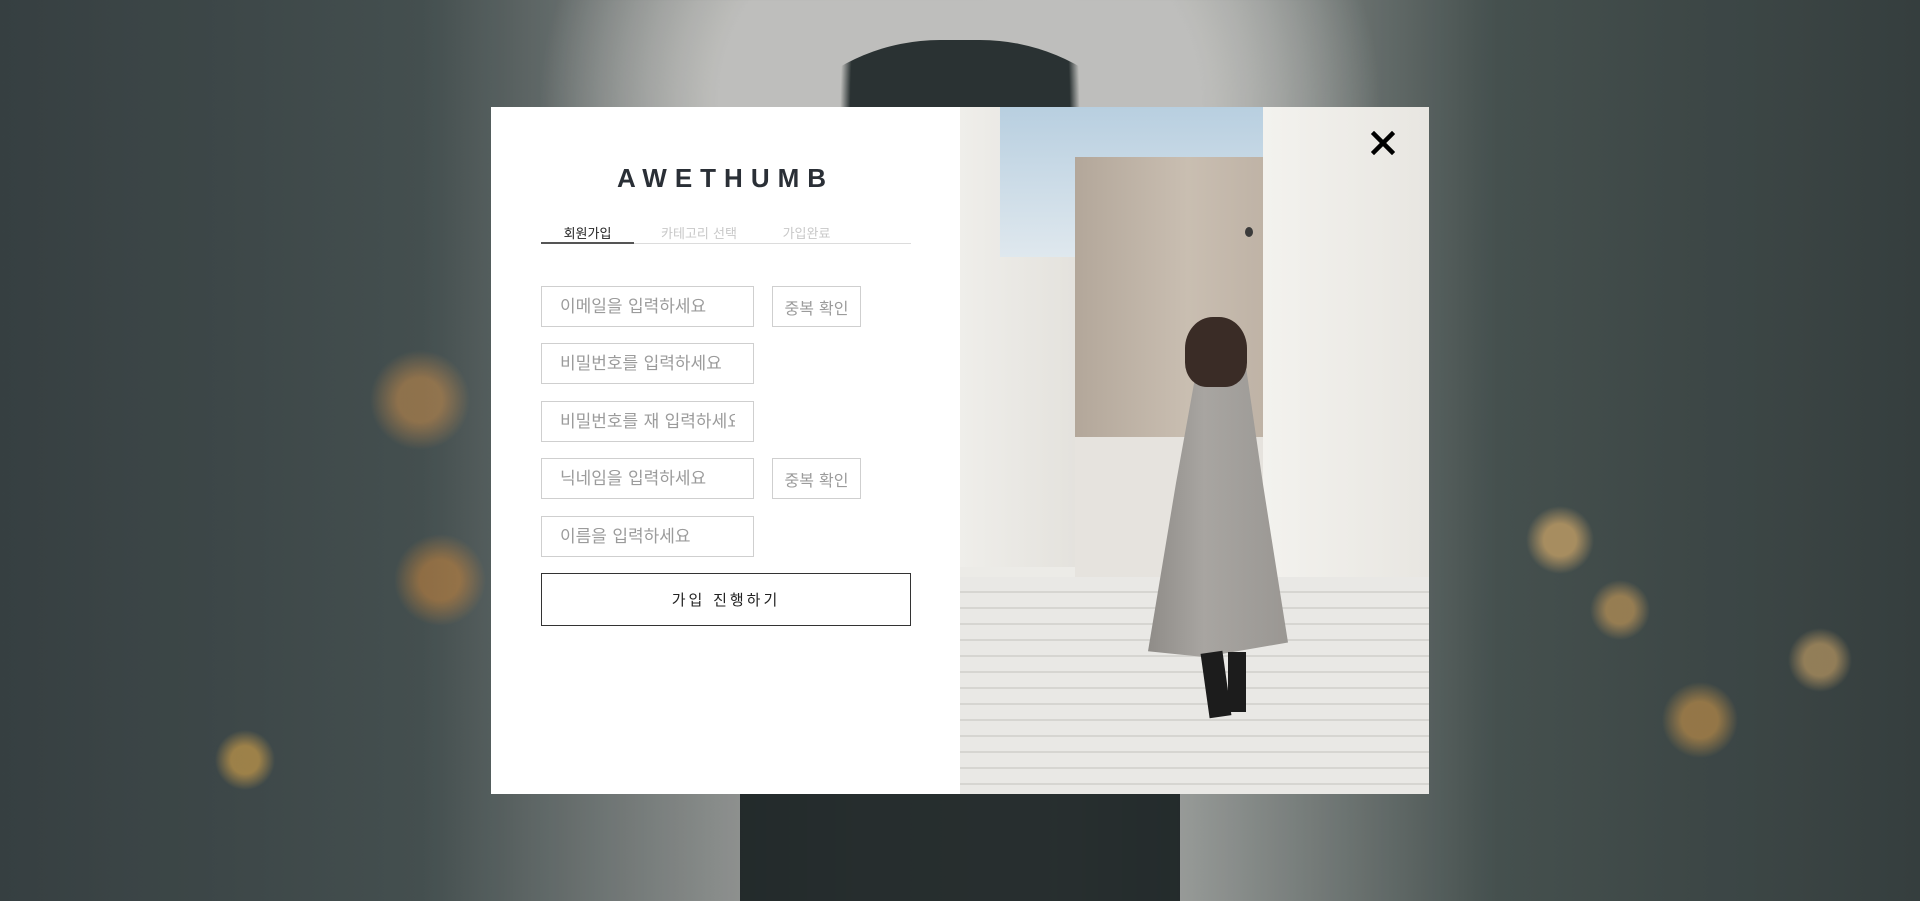 The height and width of the screenshot is (901, 1920). What do you see at coordinates (1383, 143) in the screenshot?
I see `close-icon` at bounding box center [1383, 143].